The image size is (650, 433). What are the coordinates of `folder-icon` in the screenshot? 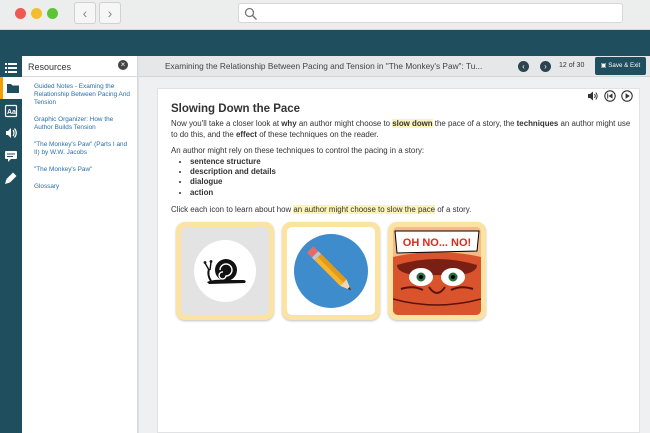 It's located at (12, 88).